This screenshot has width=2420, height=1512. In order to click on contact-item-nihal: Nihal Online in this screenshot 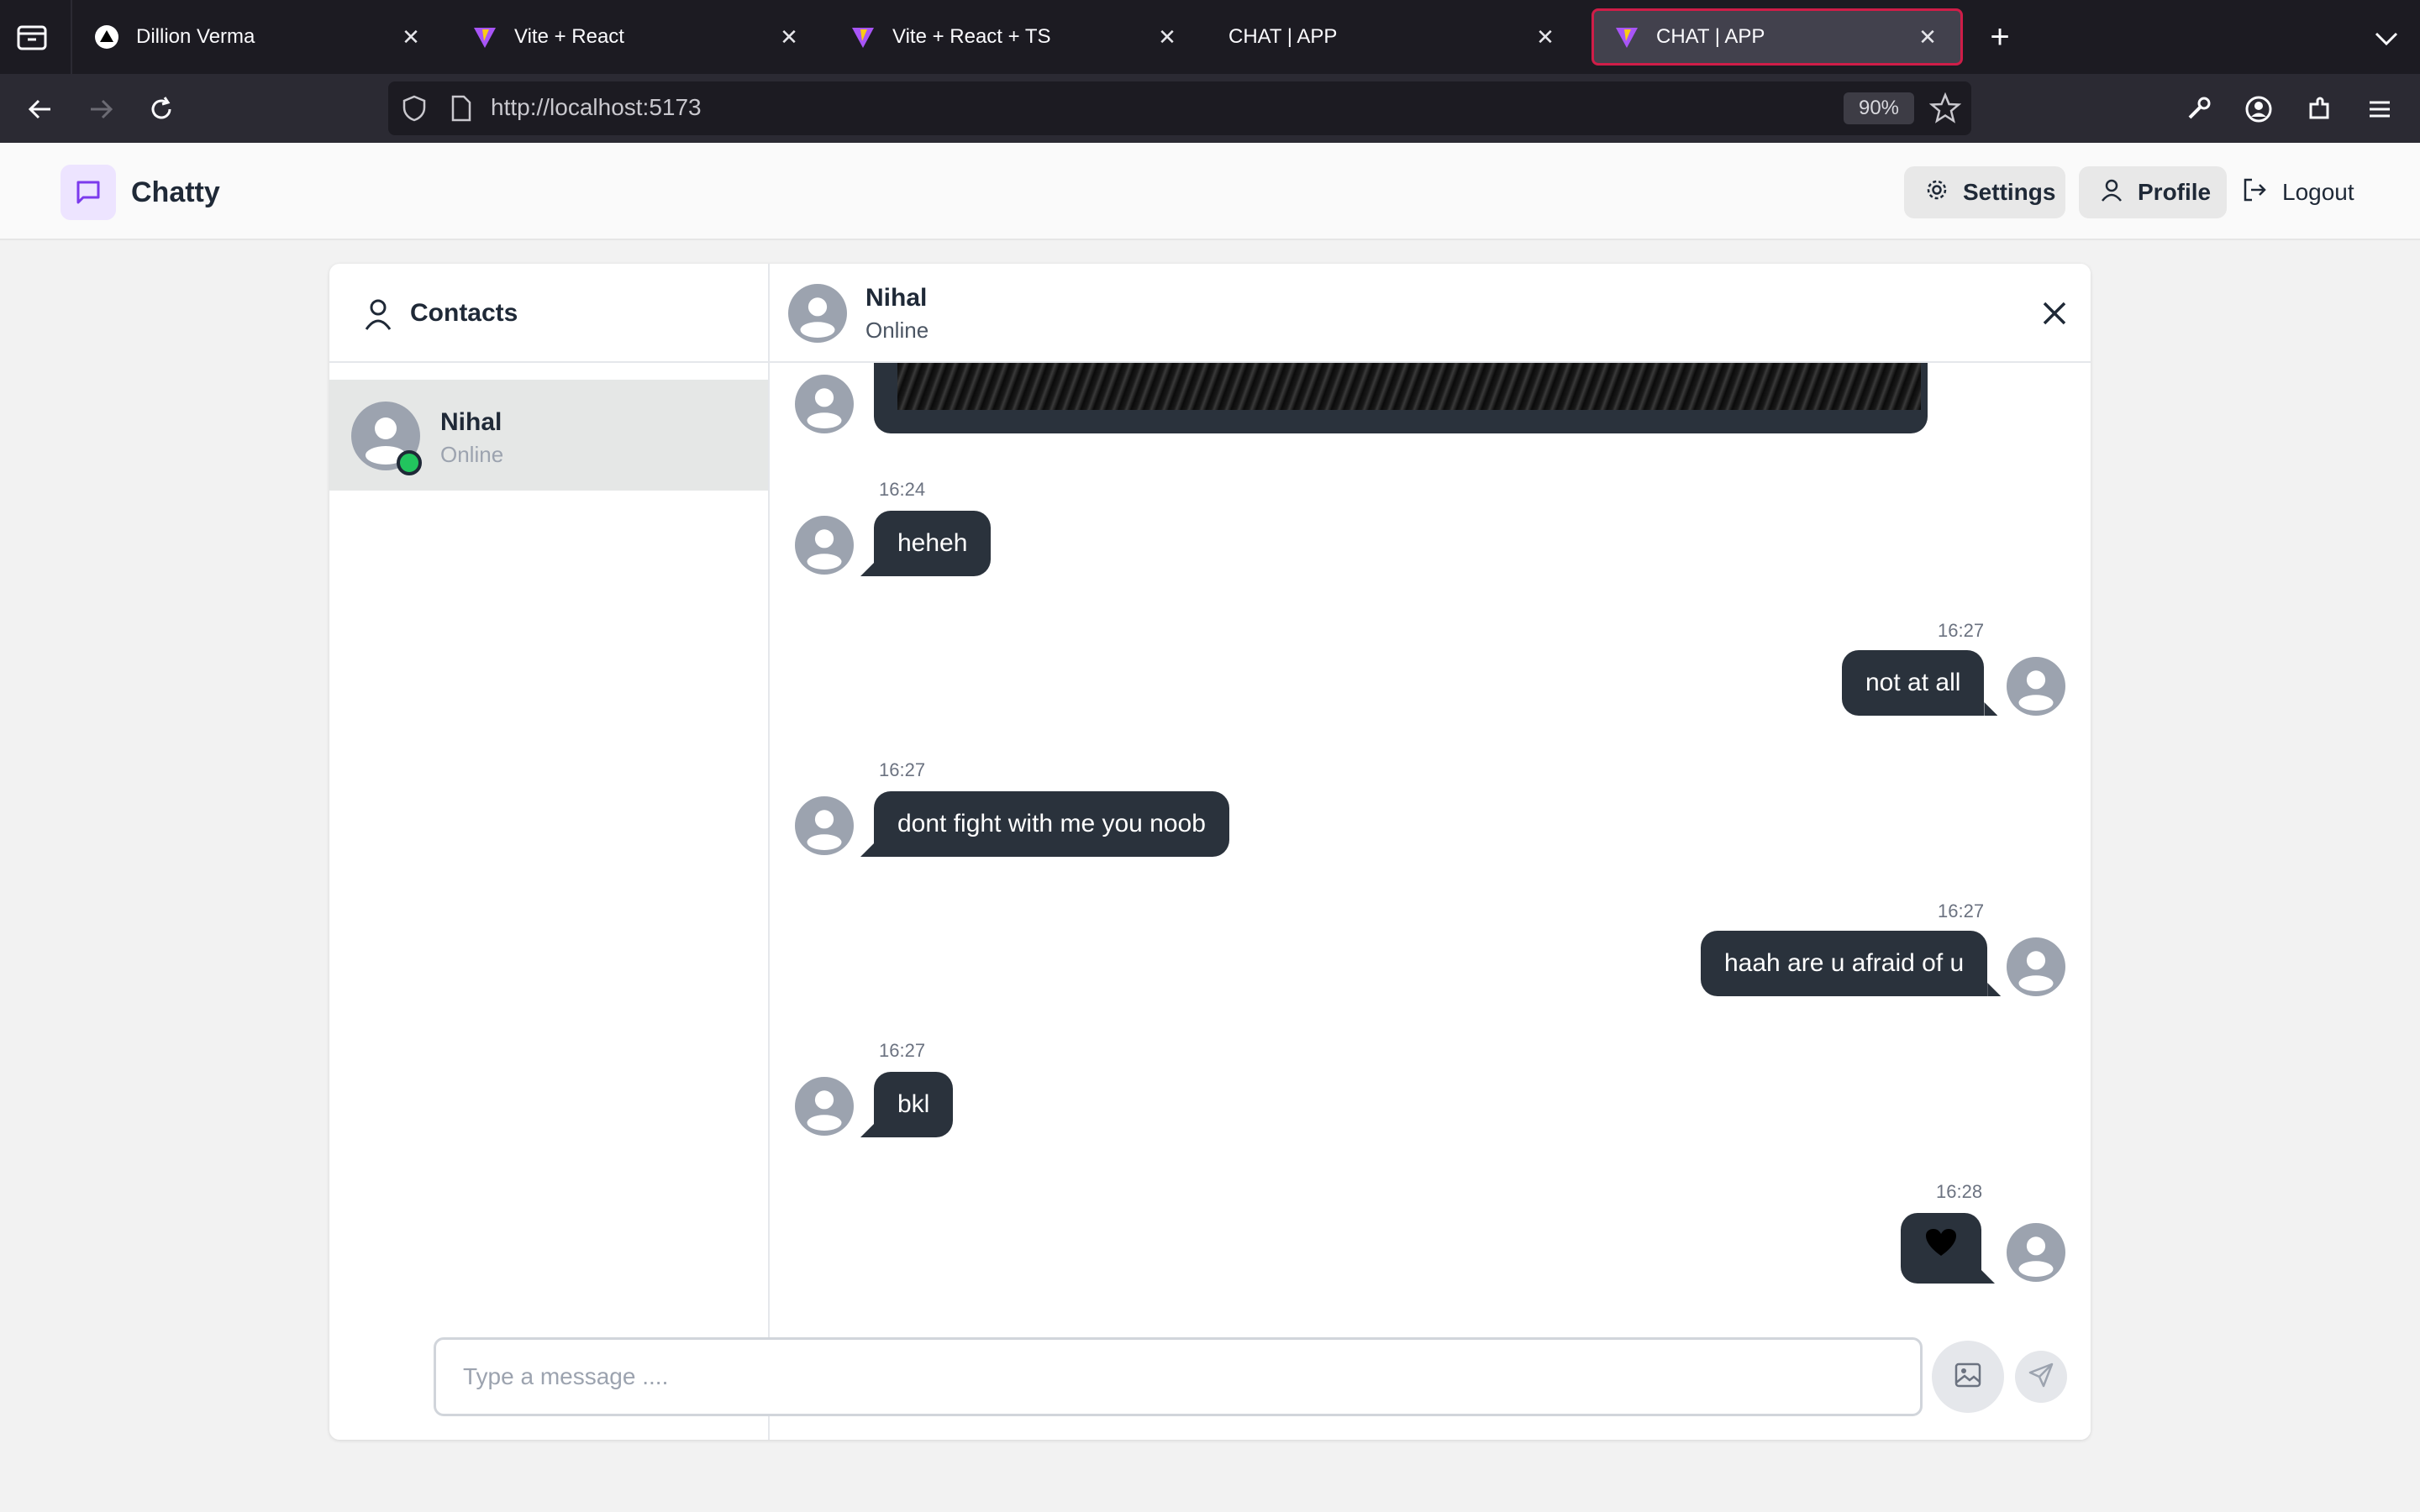, I will do `click(548, 435)`.